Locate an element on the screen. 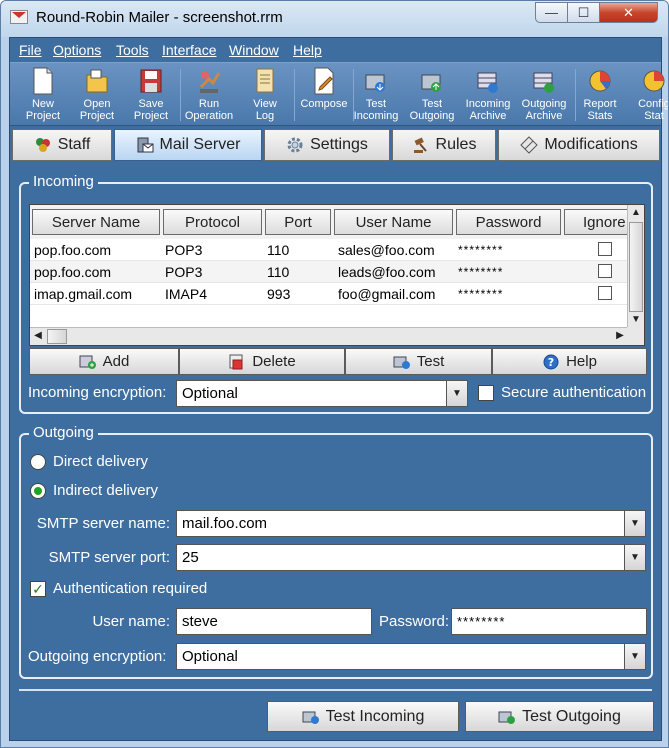  save-project-button: Save Project is located at coordinates (151, 95).